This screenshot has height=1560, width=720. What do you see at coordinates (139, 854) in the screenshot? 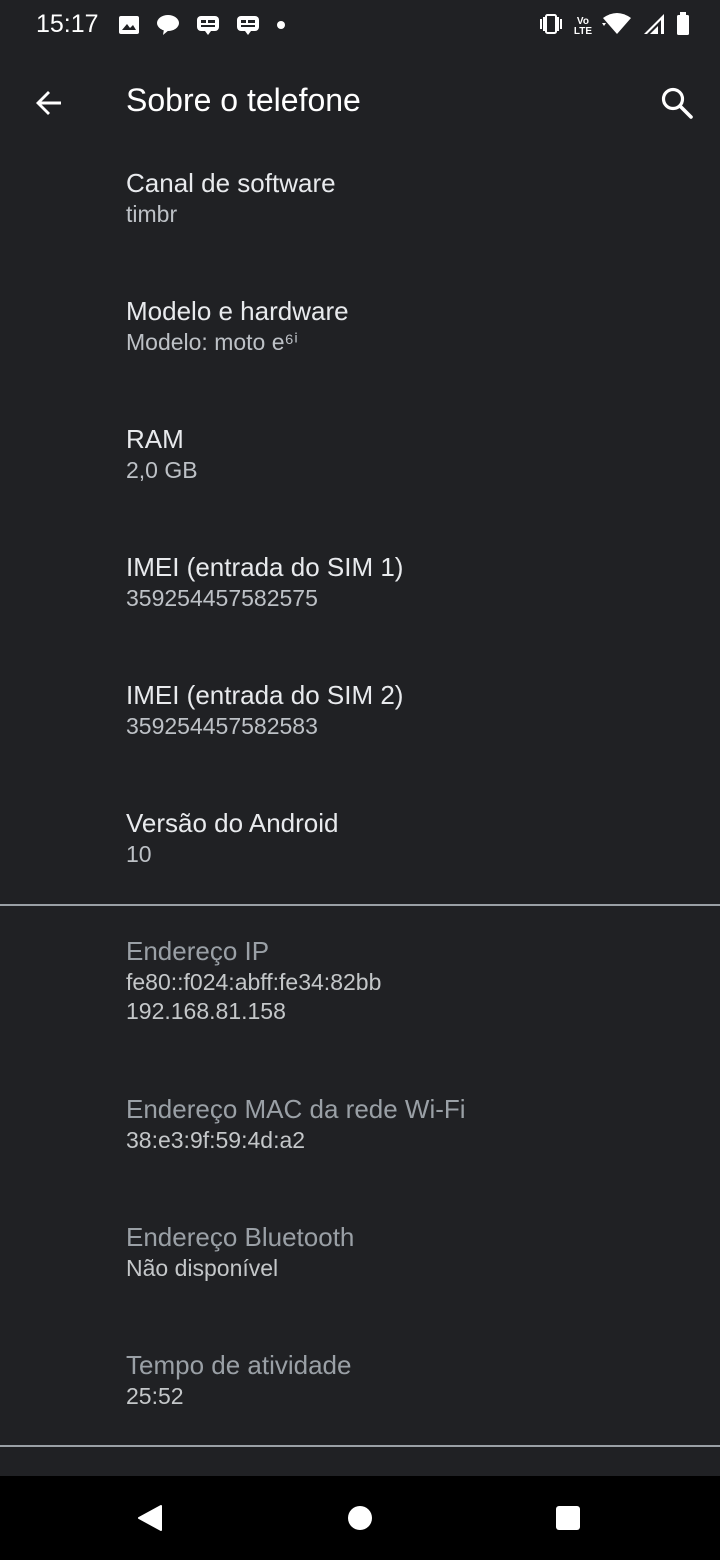
I see `item-value: 10` at bounding box center [139, 854].